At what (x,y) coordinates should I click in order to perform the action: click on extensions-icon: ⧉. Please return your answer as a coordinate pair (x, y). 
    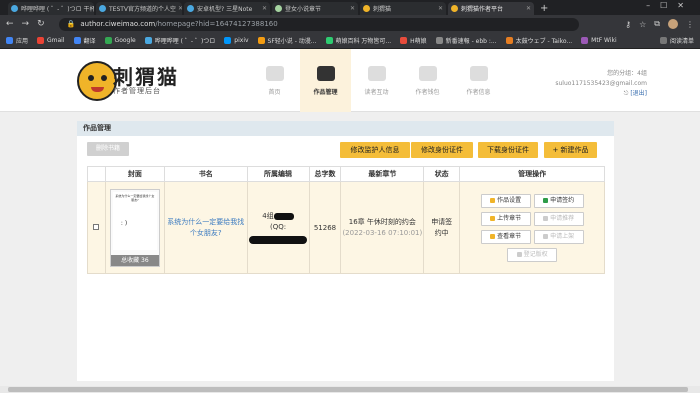
    Looking at the image, I should click on (657, 24).